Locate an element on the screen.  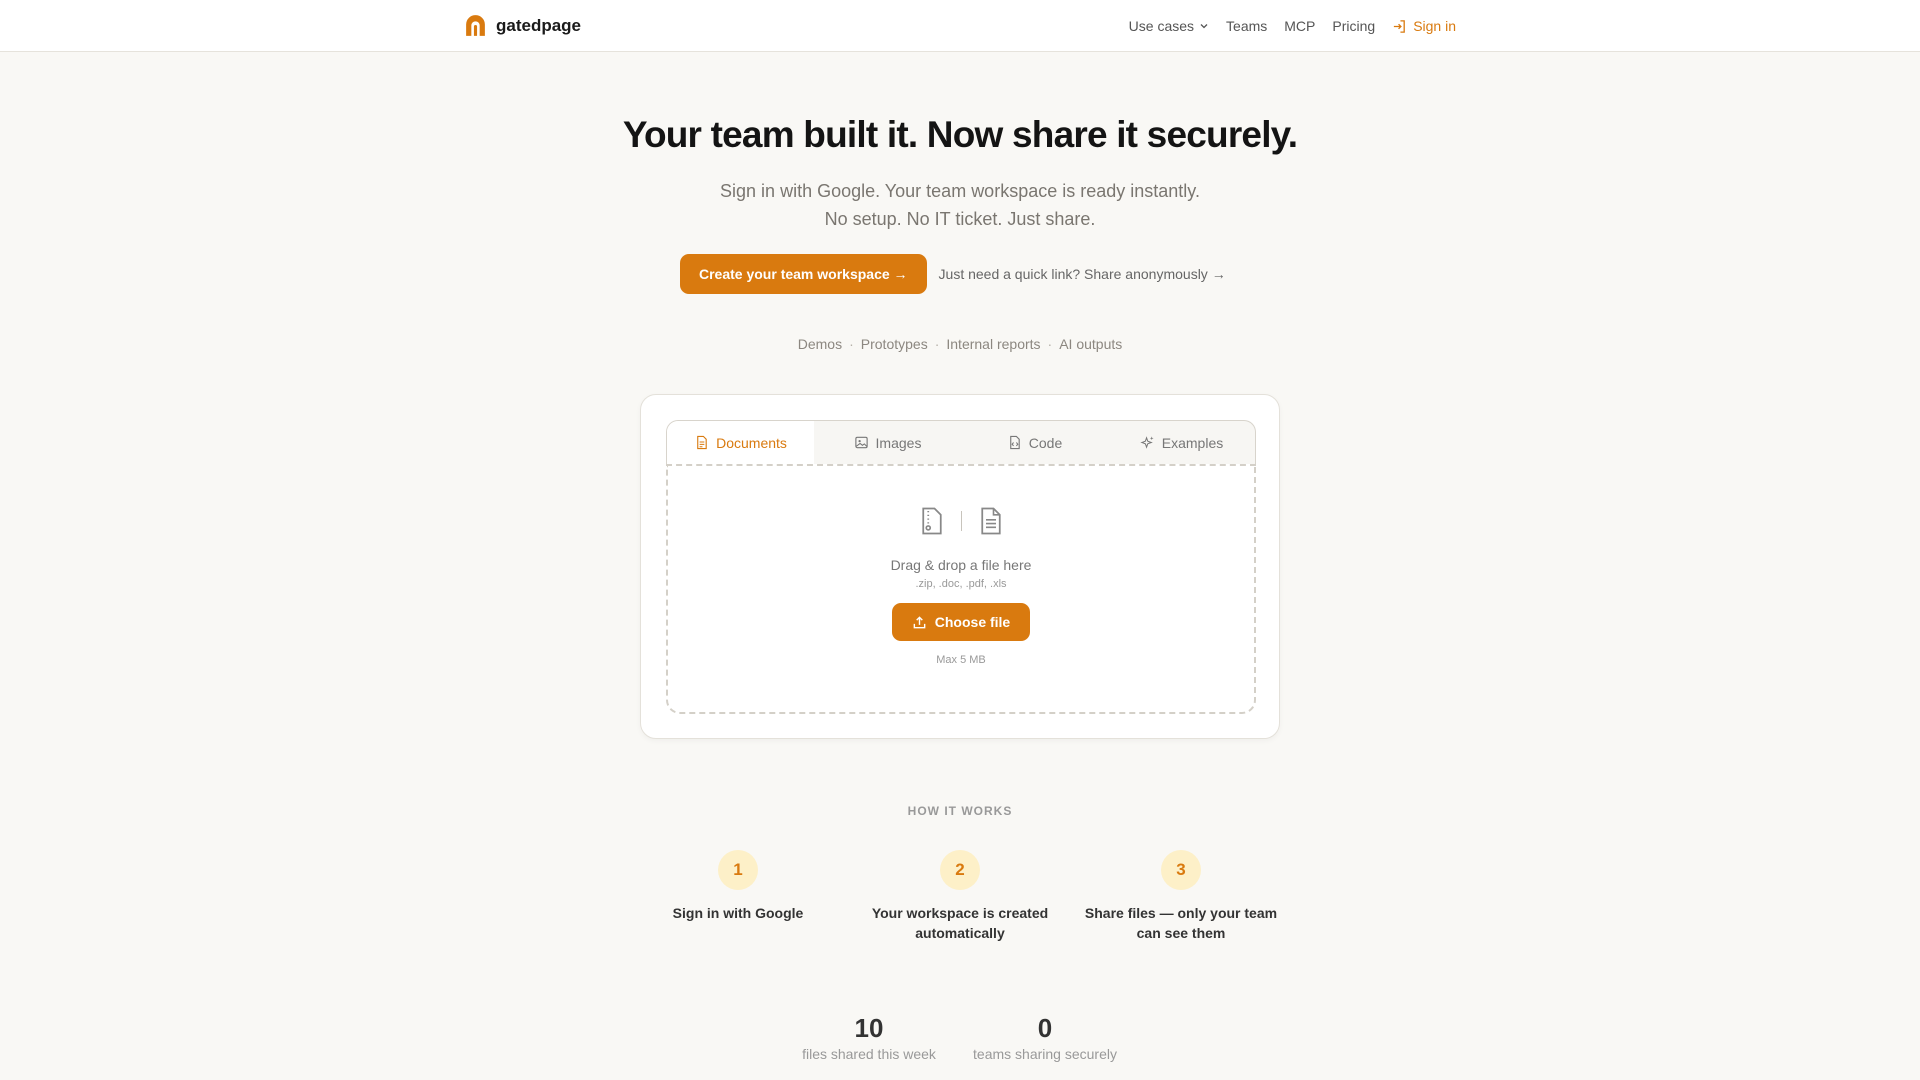
nav-mcp: MCP is located at coordinates (1299, 26).